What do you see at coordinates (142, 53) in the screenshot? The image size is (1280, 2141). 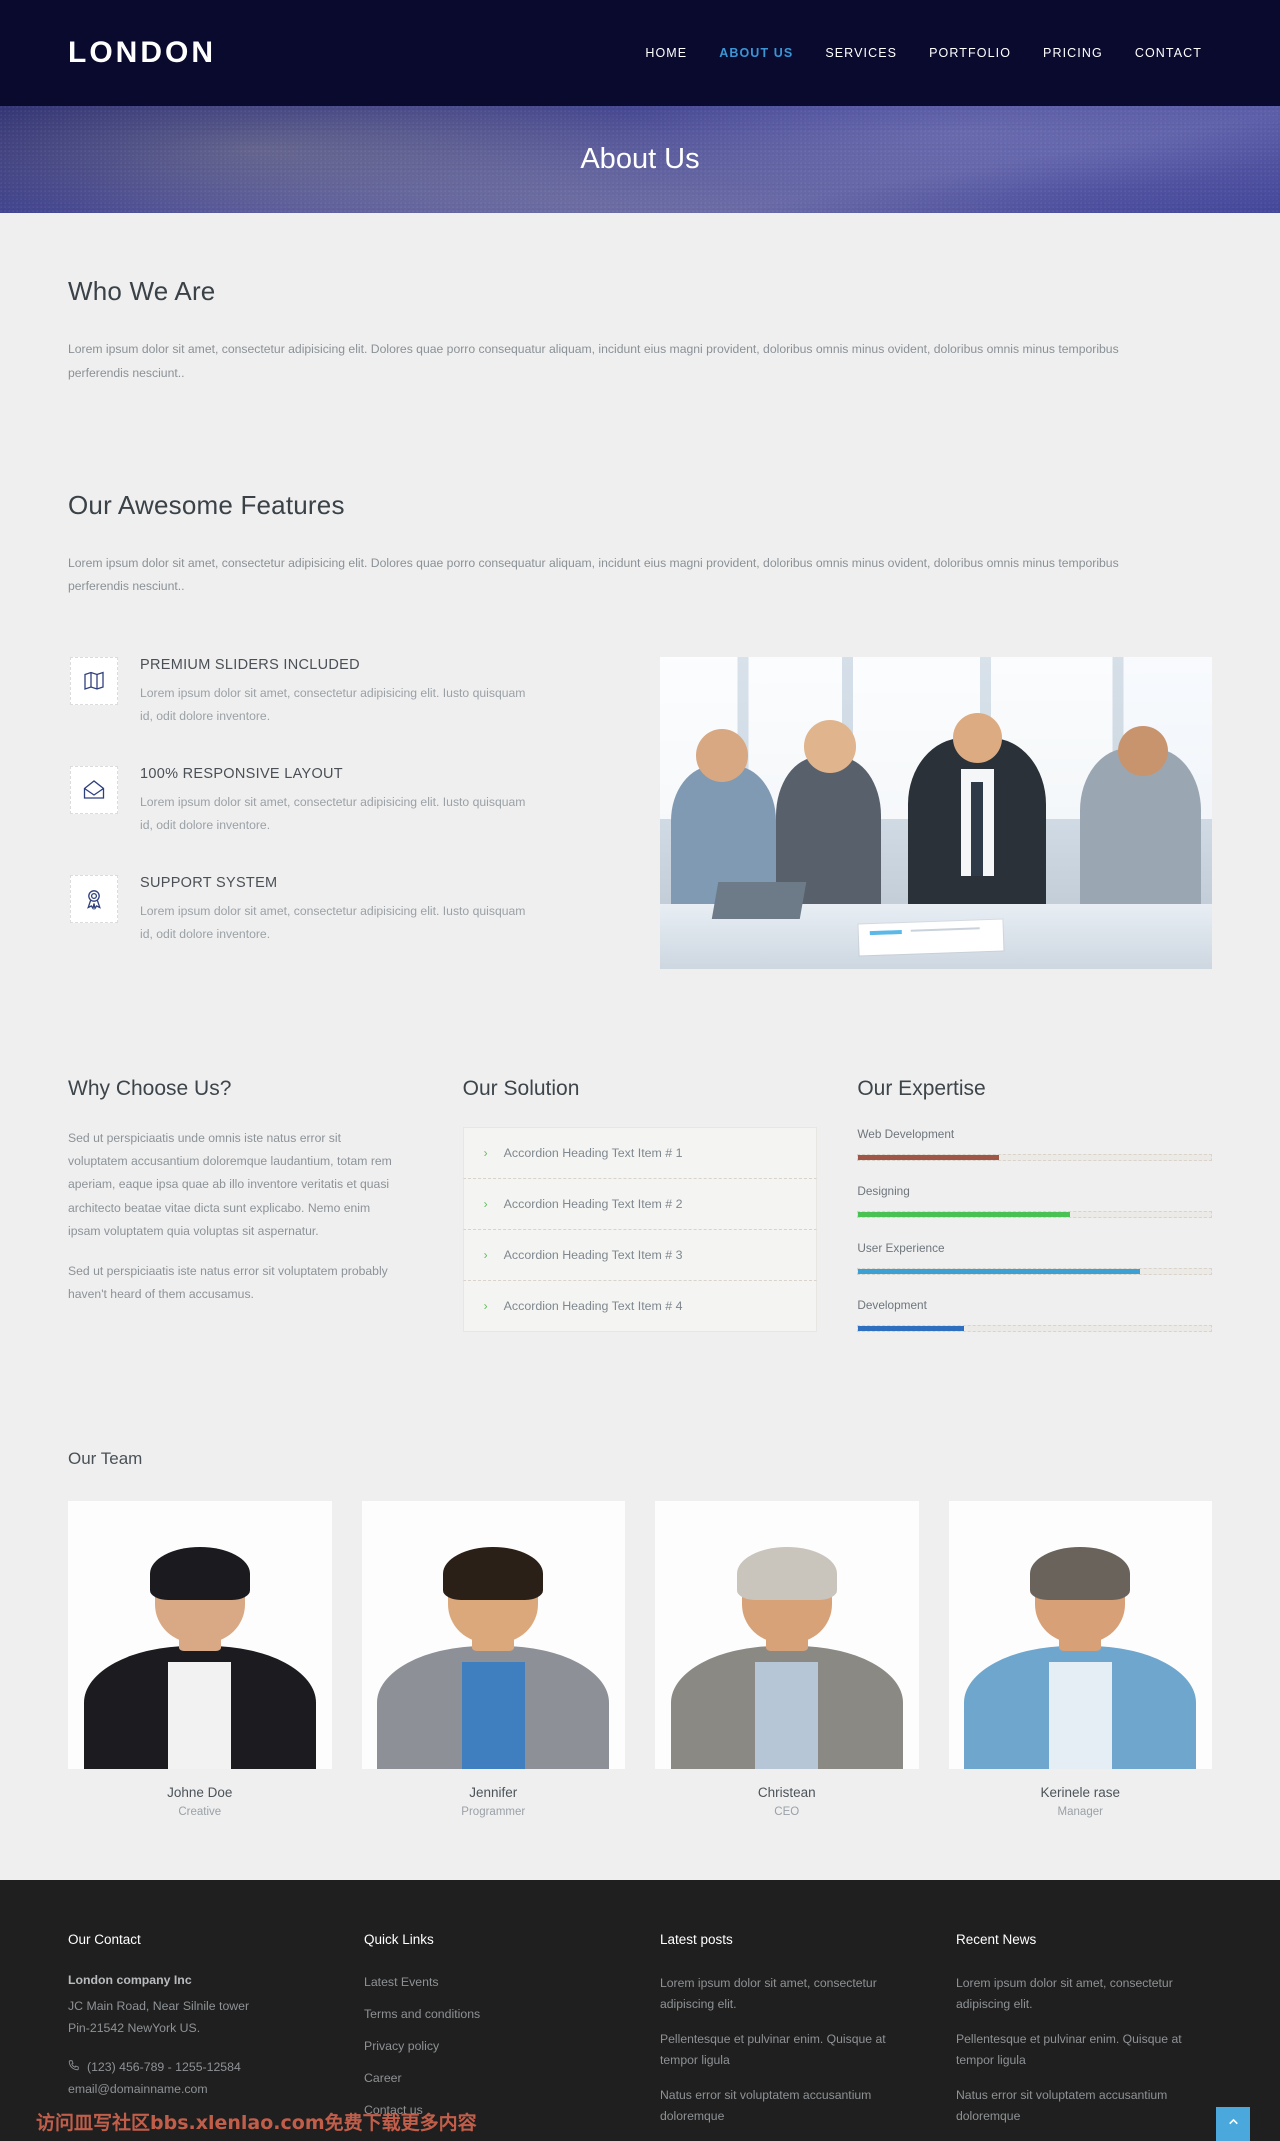 I see `brand-logo: LONDON` at bounding box center [142, 53].